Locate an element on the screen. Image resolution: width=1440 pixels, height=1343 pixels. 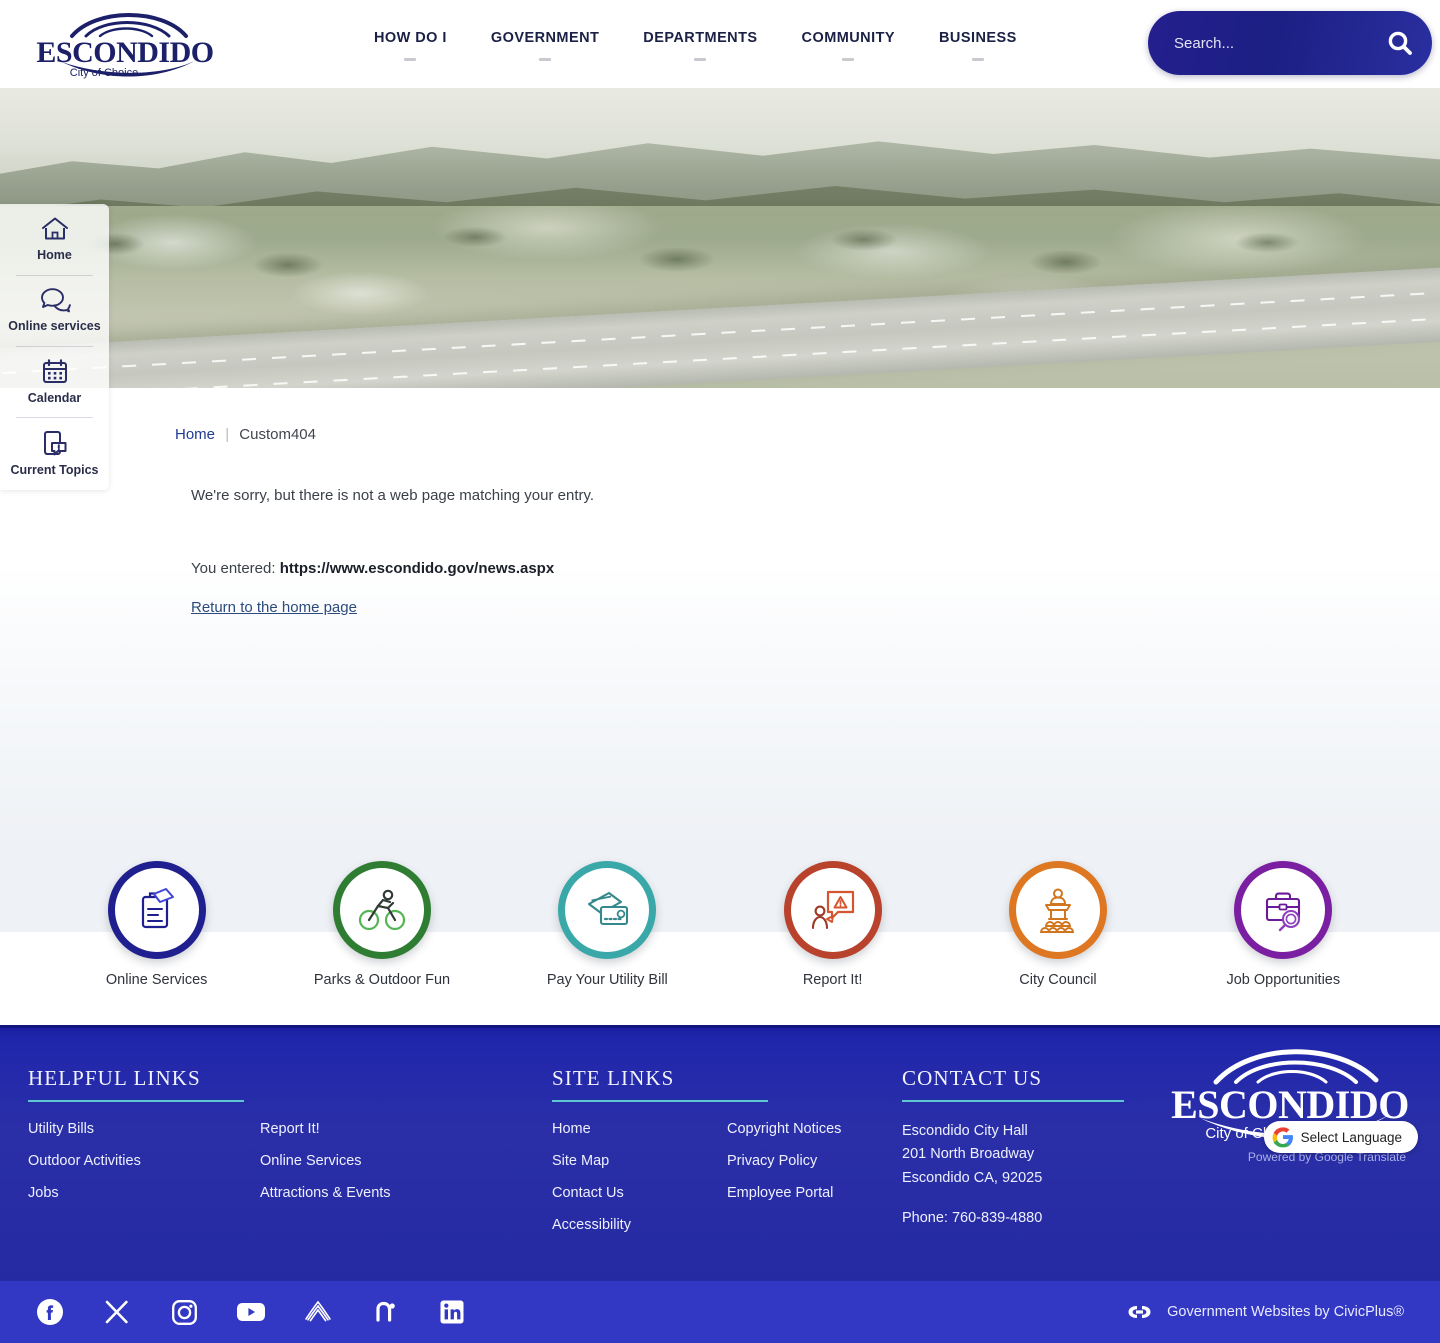
footer-address-street: 201 North Broadway is located at coordinates (968, 1154).